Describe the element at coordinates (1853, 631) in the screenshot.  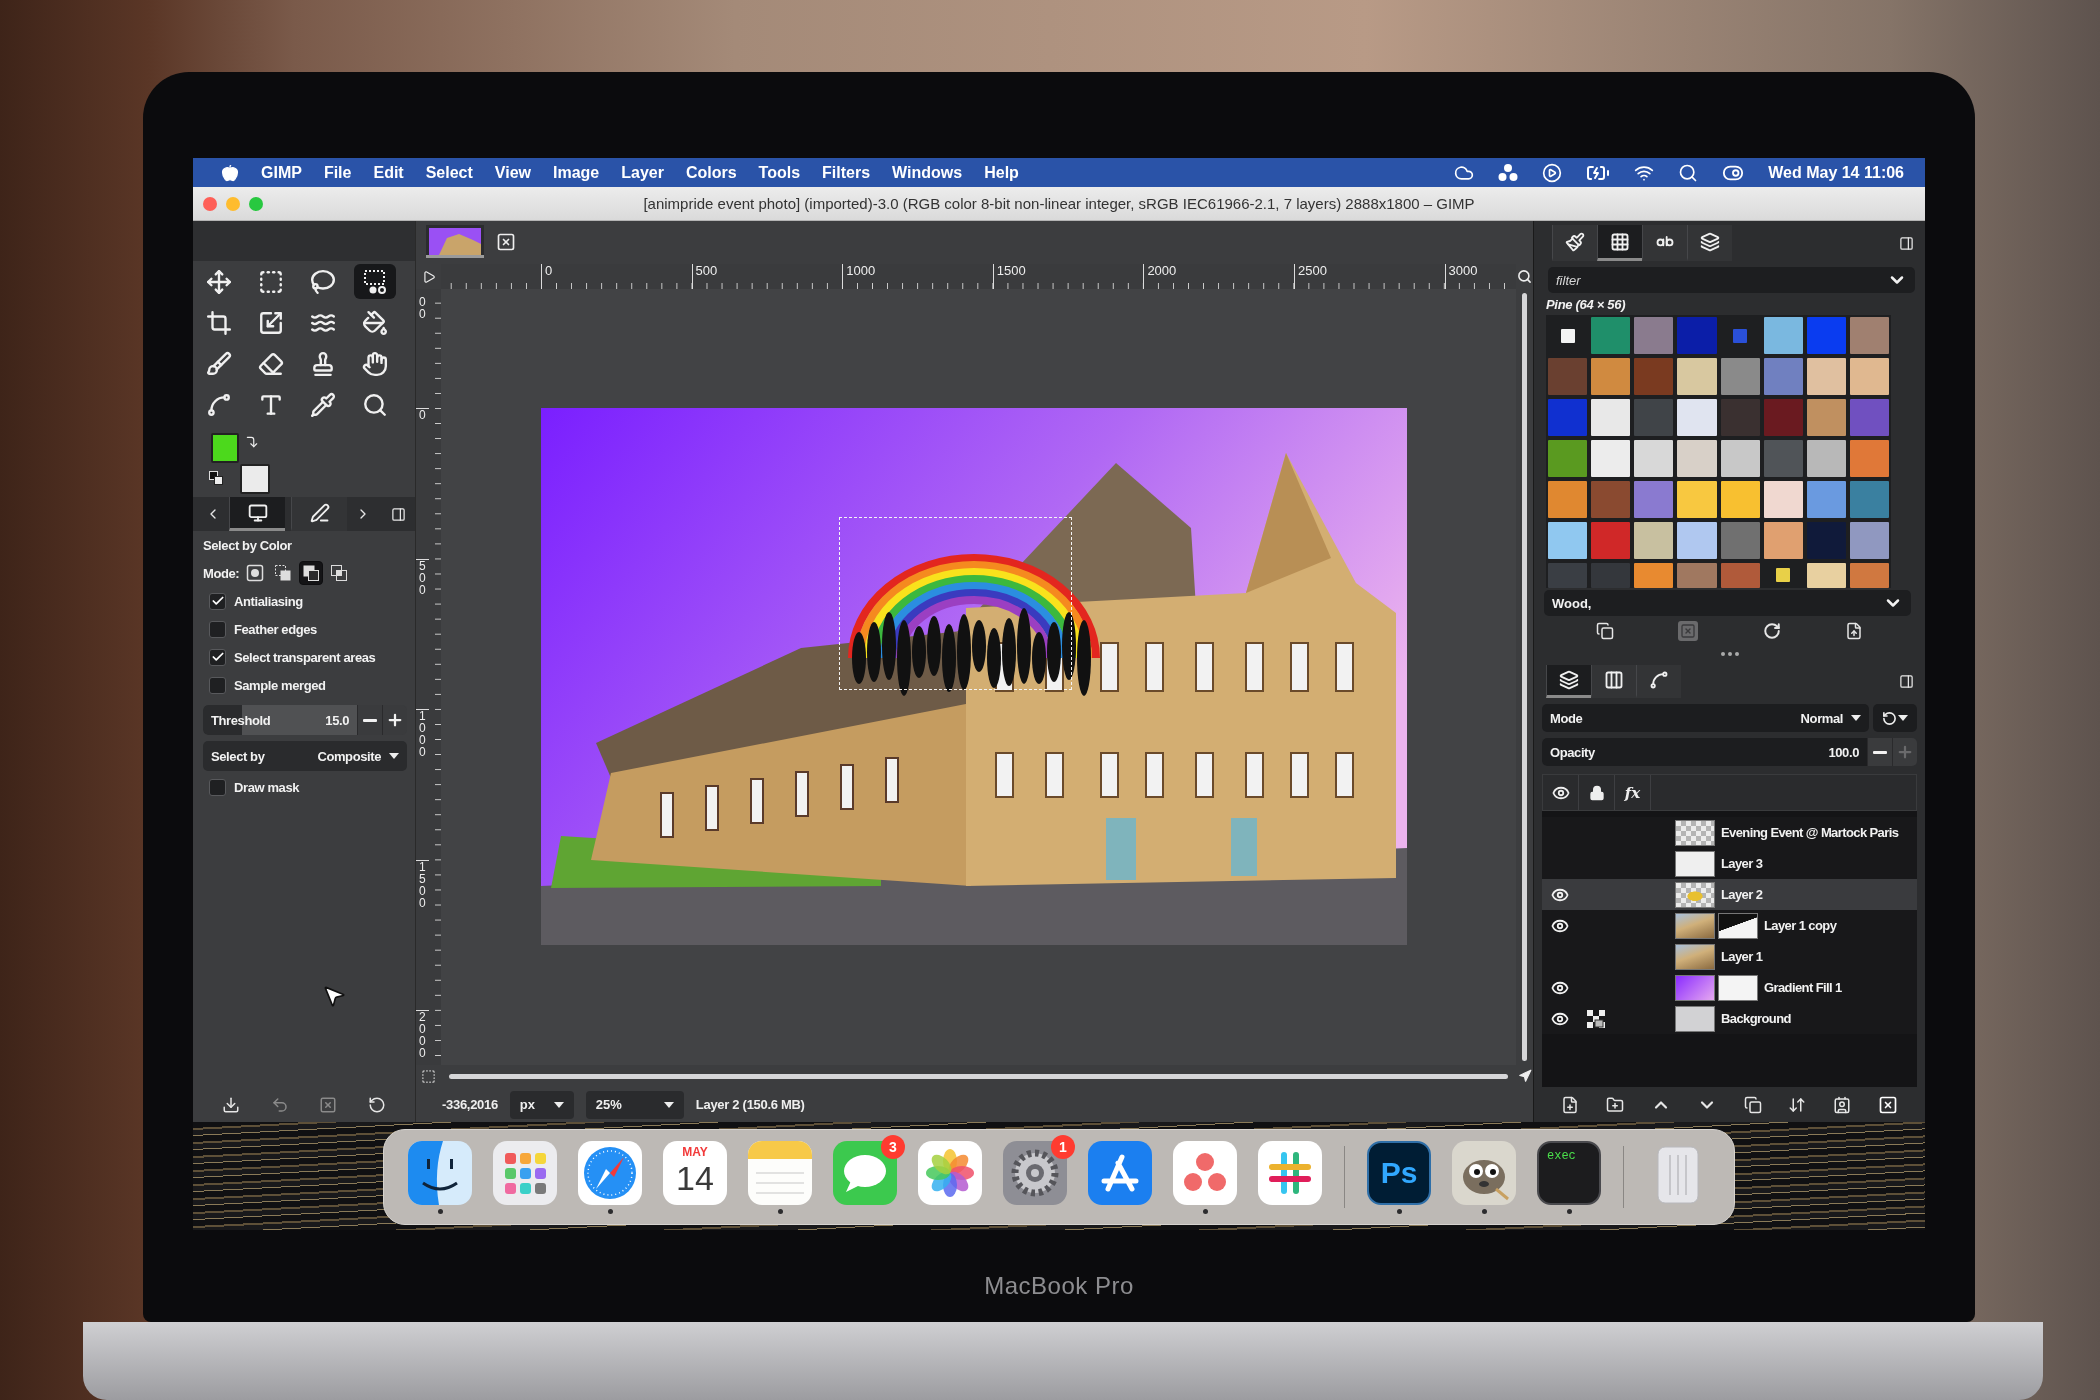
I see `file-upload-icon` at that location.